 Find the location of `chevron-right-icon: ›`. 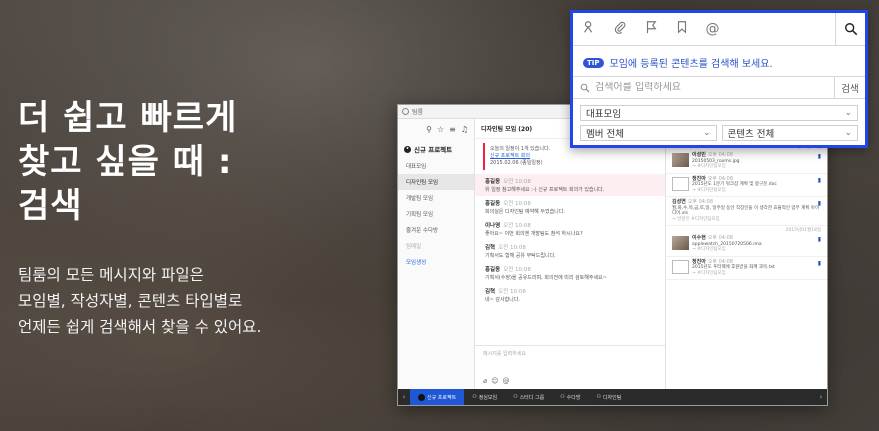

chevron-right-icon: › is located at coordinates (821, 397).